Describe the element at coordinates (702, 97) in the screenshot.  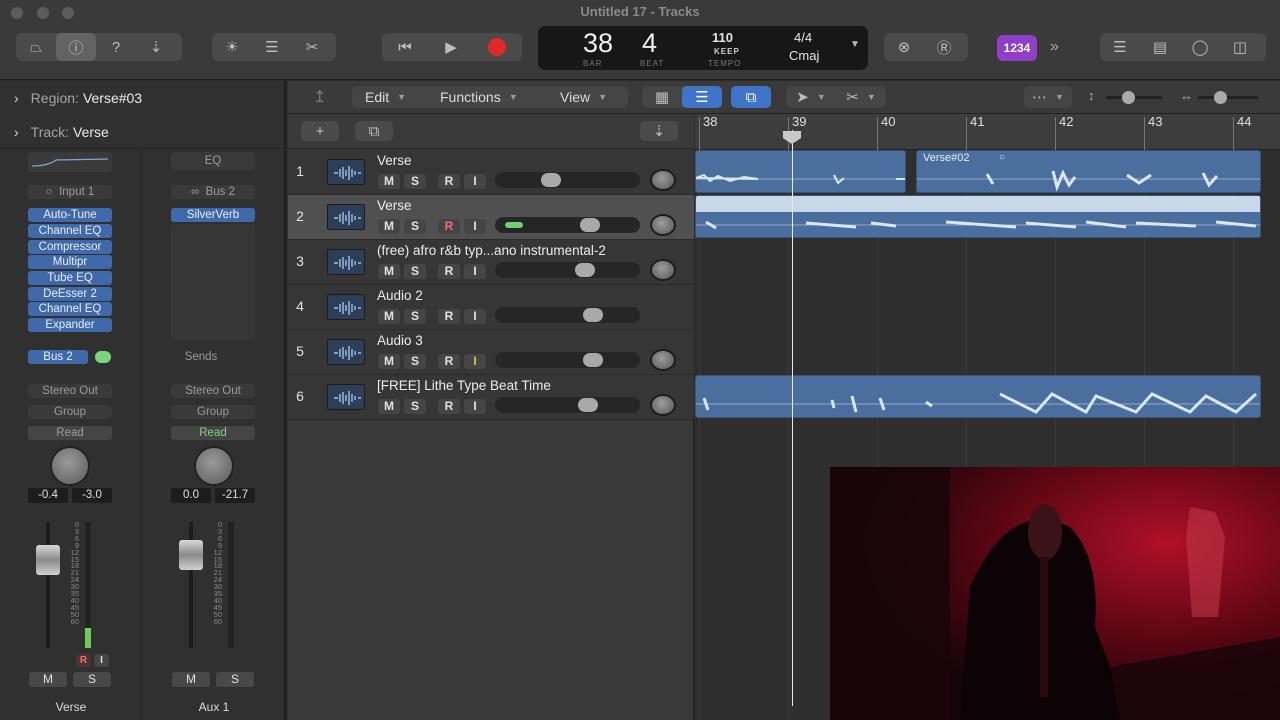
I see `tracks-view-icon: ☰` at that location.